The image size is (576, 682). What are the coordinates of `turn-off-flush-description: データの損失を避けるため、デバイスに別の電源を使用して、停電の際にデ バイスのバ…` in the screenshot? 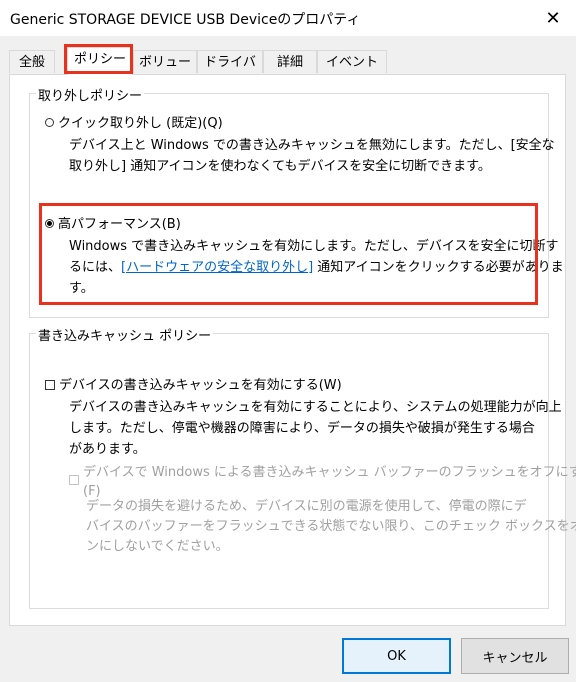 It's located at (331, 526).